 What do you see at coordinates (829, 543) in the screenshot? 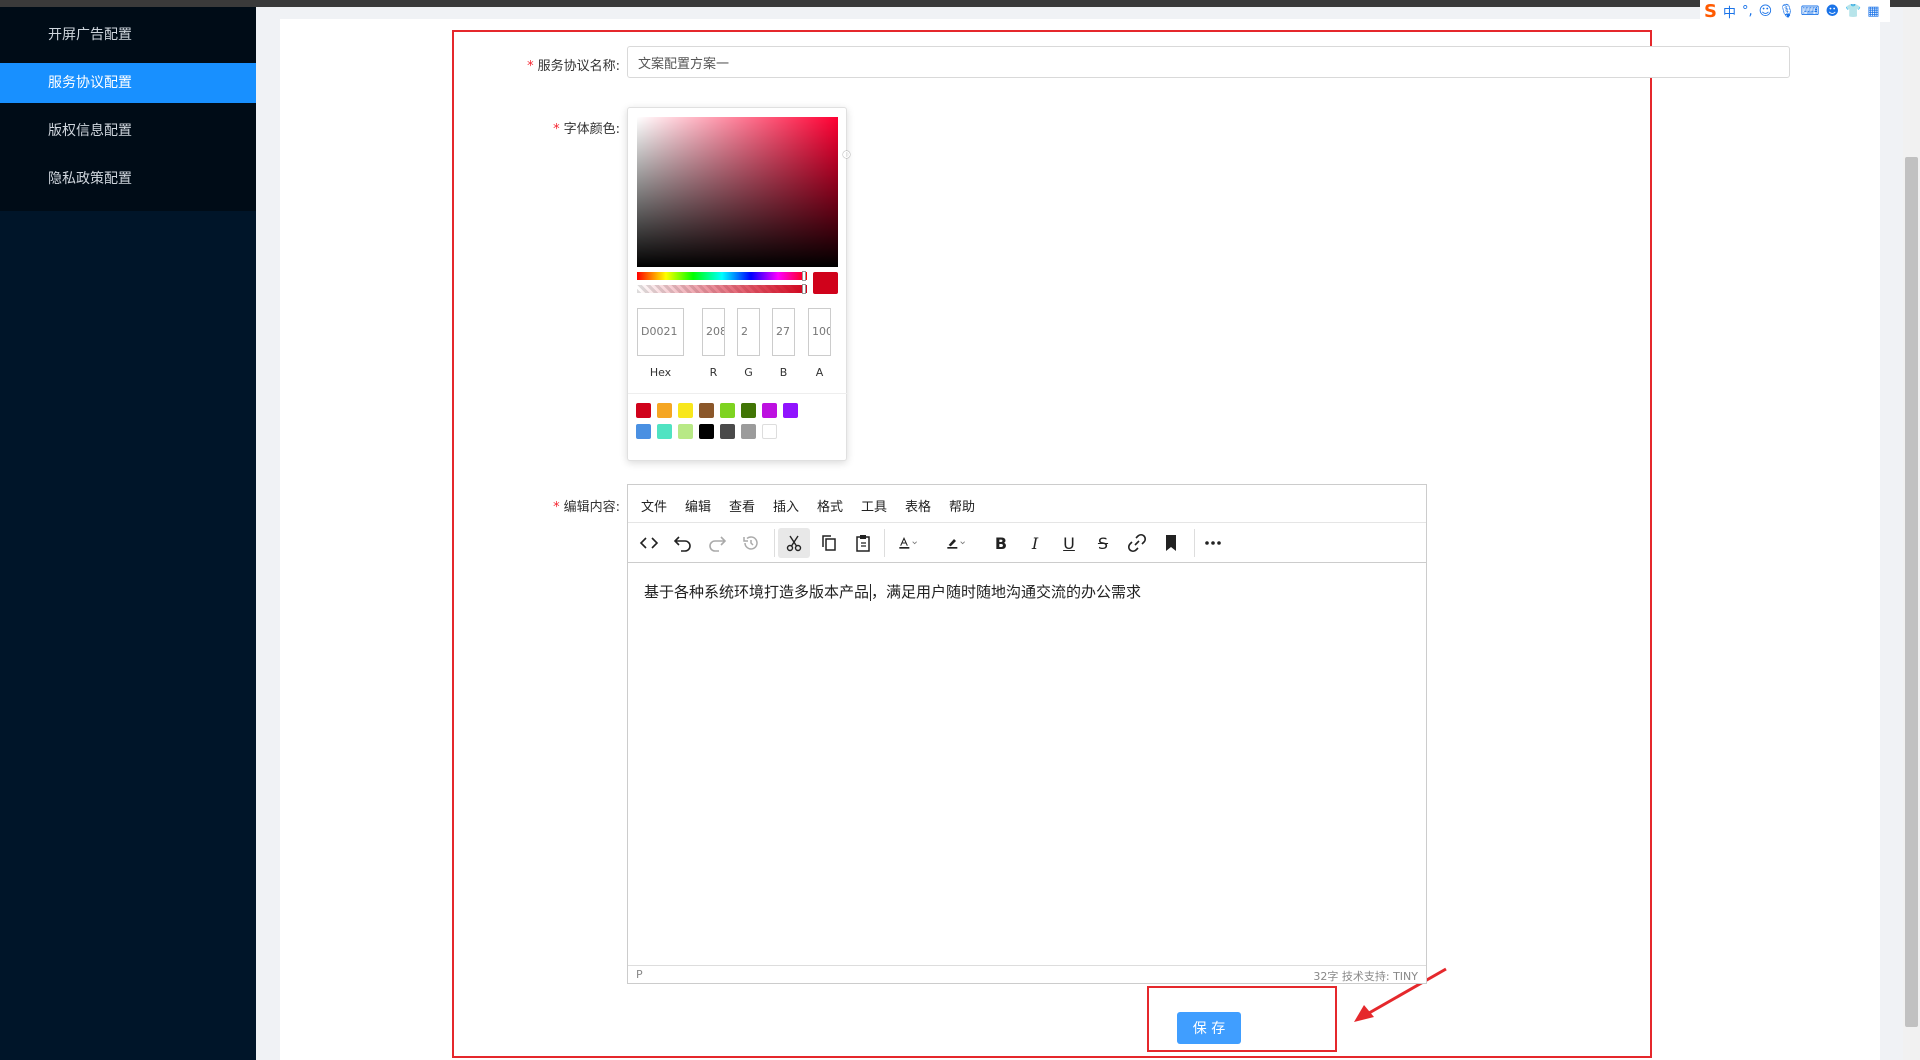
I see `copy-icon` at bounding box center [829, 543].